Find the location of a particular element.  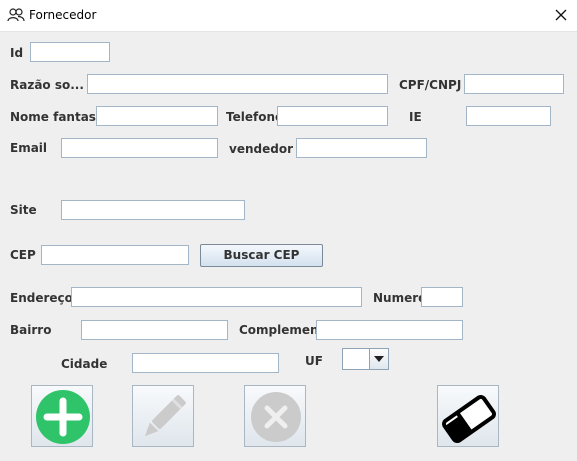

pencil-icon is located at coordinates (165, 416).